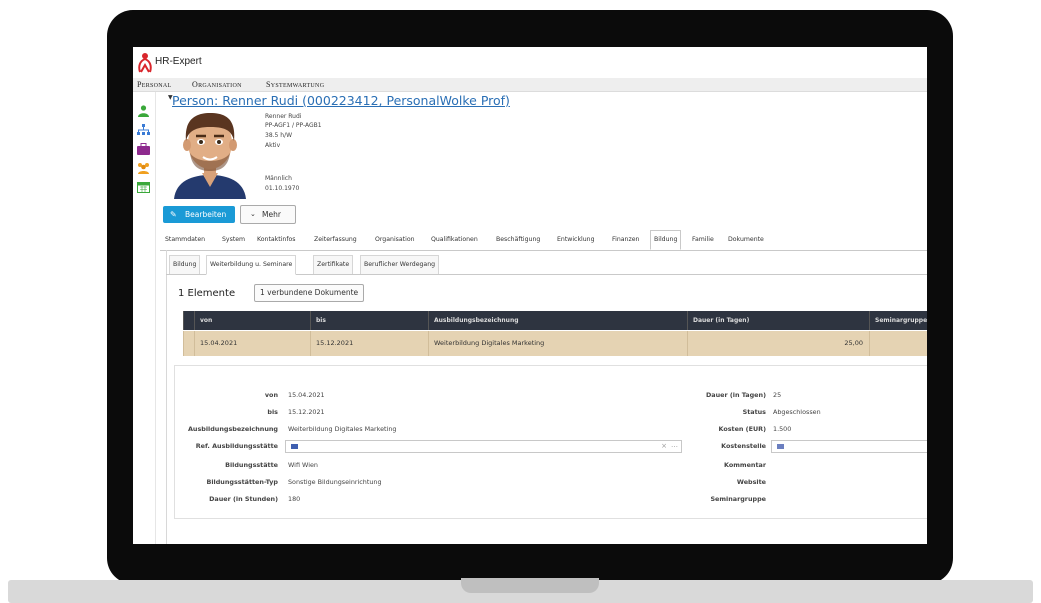  I want to click on table-cell-seminargruppe, so click(898, 343).